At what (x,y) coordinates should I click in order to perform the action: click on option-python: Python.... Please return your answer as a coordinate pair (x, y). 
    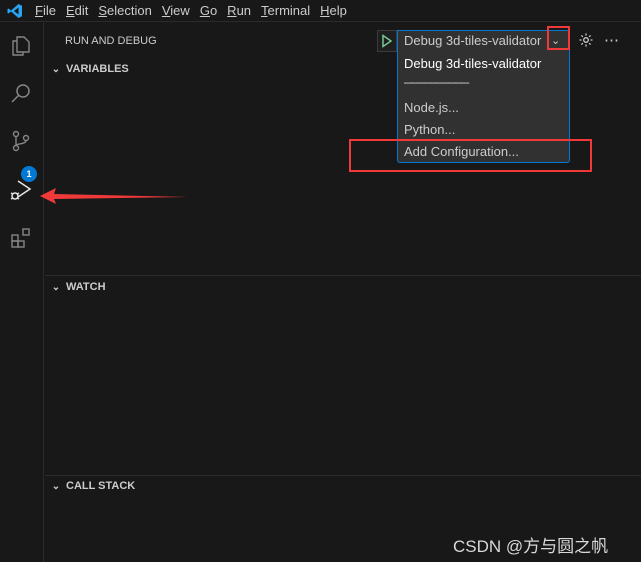
    Looking at the image, I should click on (429, 129).